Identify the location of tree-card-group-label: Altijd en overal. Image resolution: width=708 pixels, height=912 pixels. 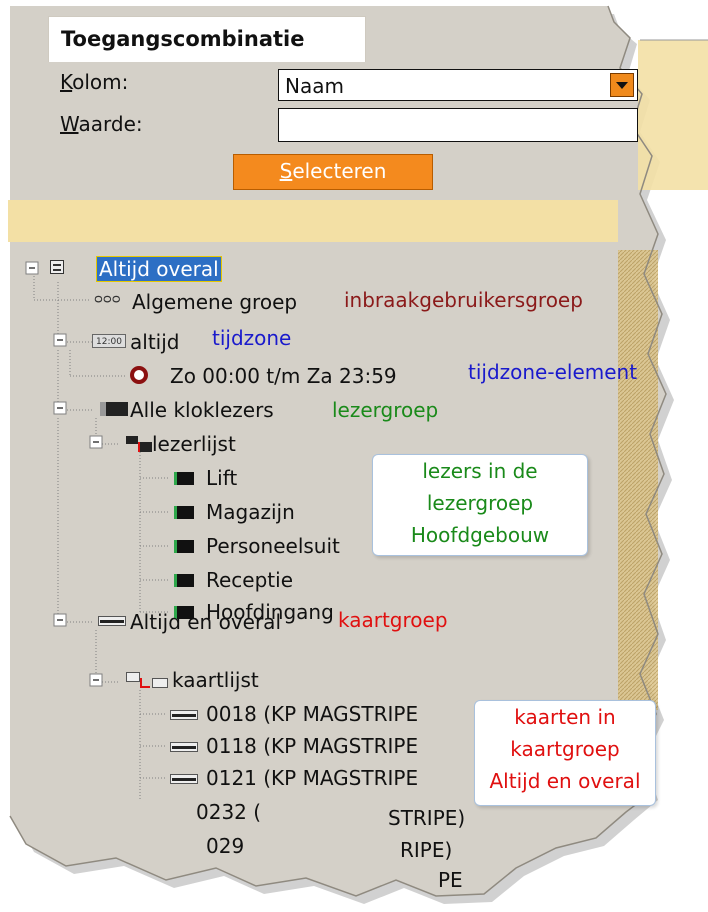
(205, 622).